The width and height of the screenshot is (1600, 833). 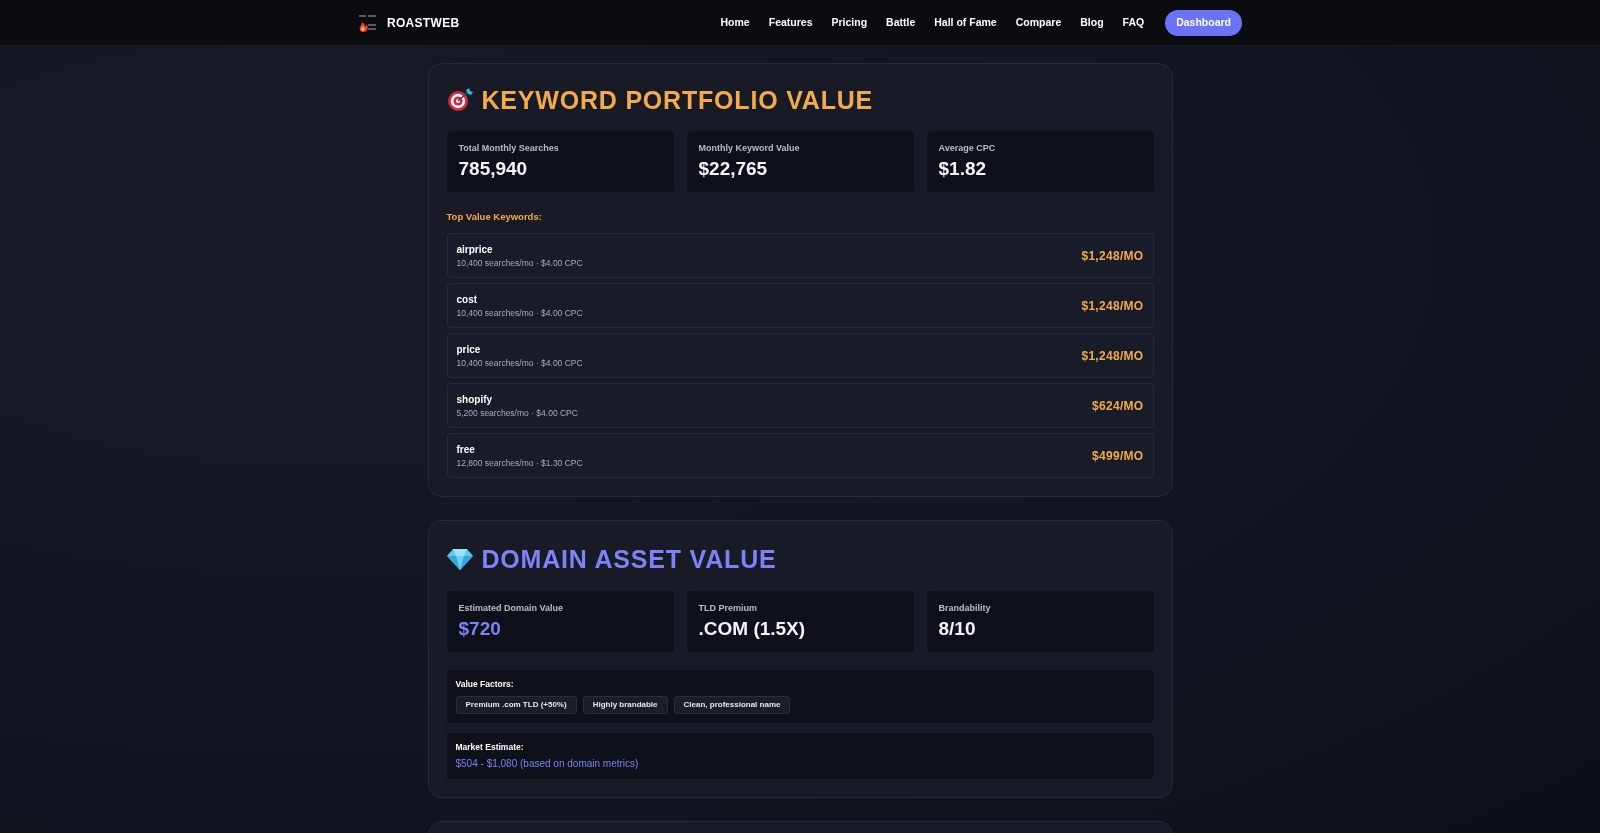 I want to click on list-heading: Top Value Keywords:, so click(x=494, y=217).